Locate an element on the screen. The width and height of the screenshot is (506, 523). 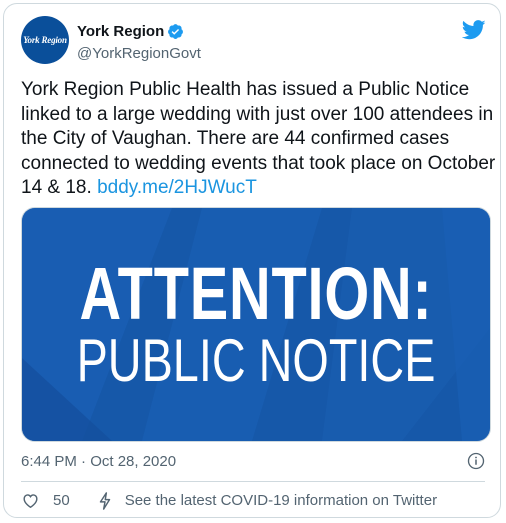
divider is located at coordinates (253, 481).